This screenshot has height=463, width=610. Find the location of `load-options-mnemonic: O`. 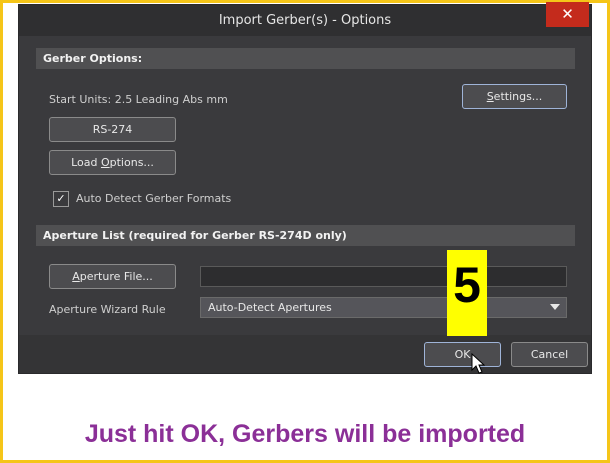

load-options-mnemonic: O is located at coordinates (105, 162).